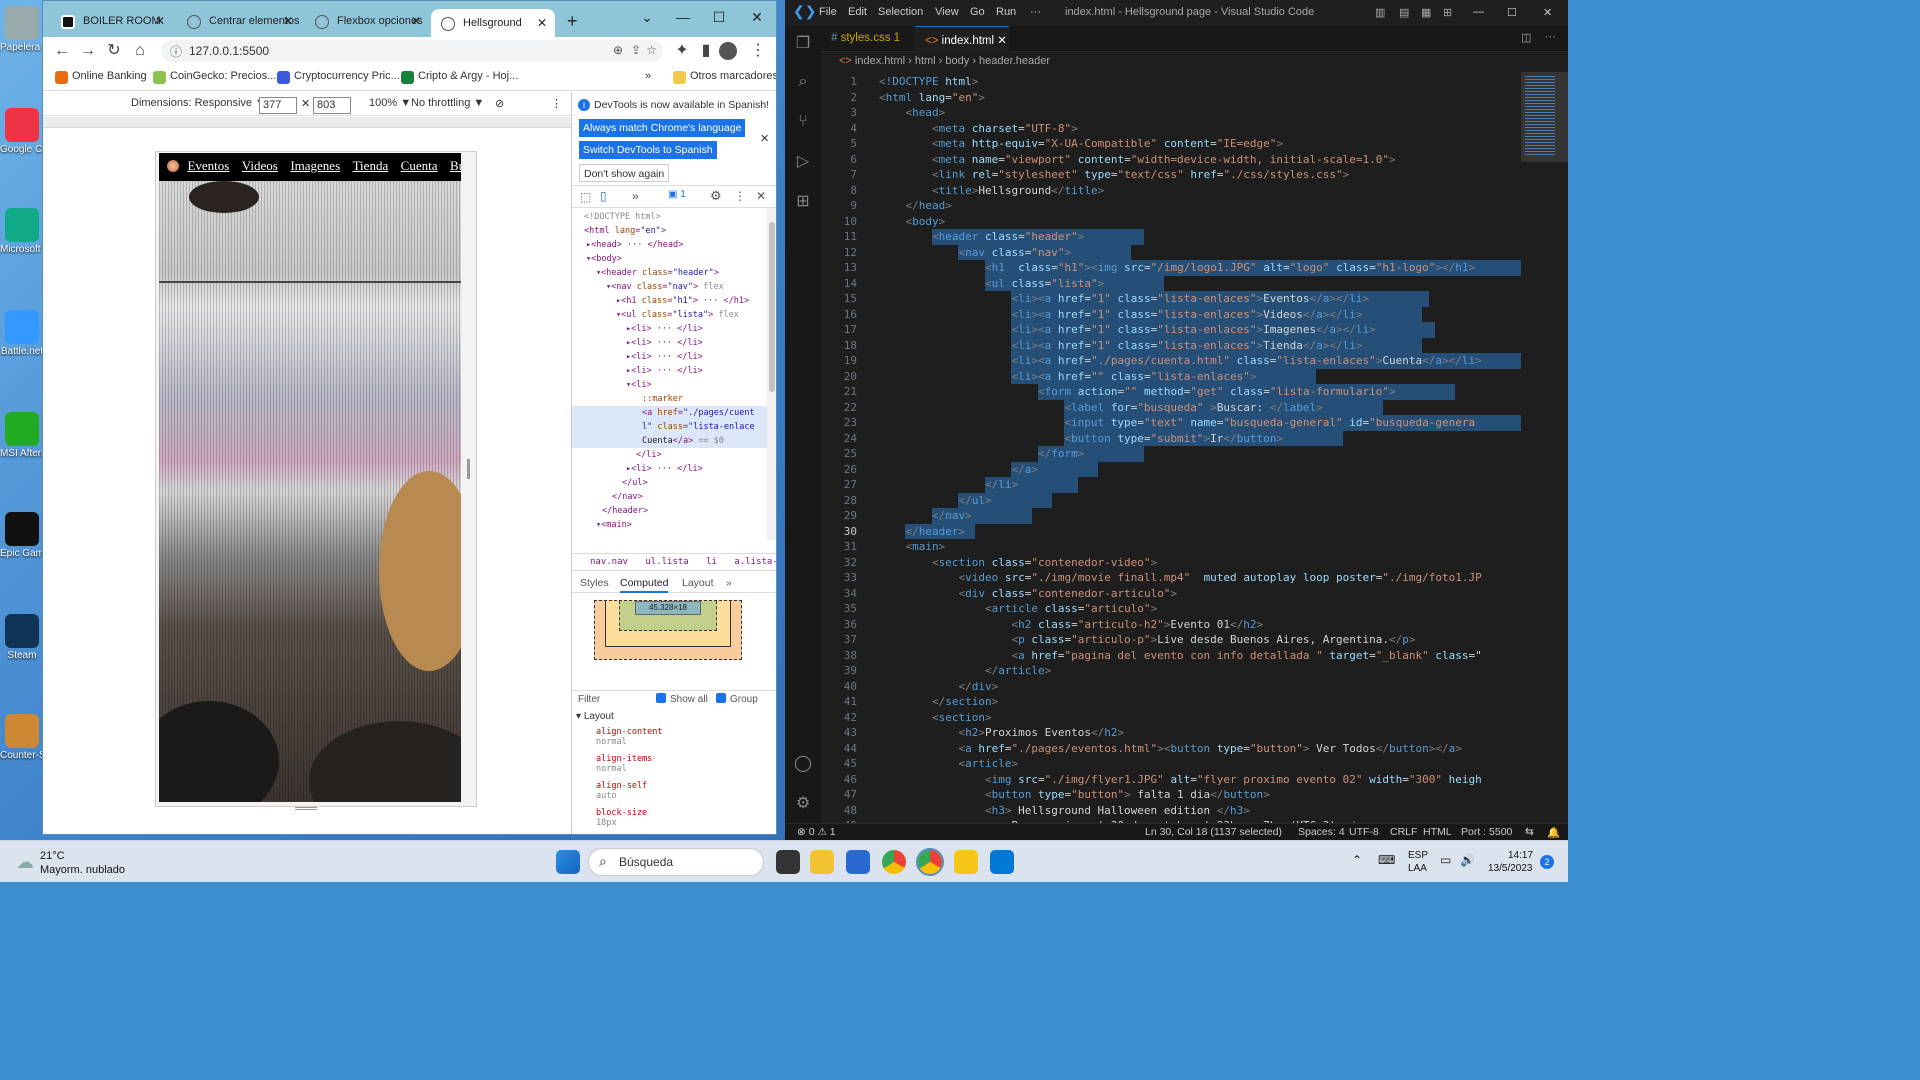 The image size is (1920, 1080). Describe the element at coordinates (1445, 860) in the screenshot. I see `network-icon: ▭` at that location.